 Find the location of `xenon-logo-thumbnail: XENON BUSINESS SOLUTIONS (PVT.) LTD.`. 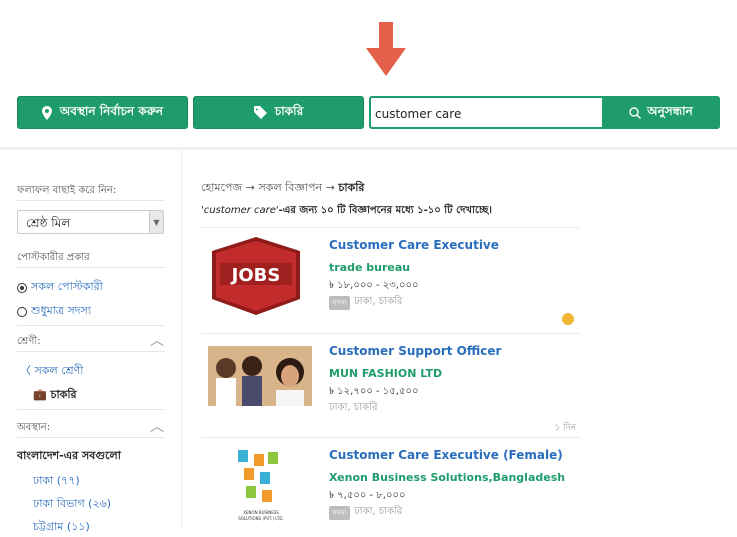

xenon-logo-thumbnail: XENON BUSINESS SOLUTIONS (PVT.) LTD. is located at coordinates (261, 485).